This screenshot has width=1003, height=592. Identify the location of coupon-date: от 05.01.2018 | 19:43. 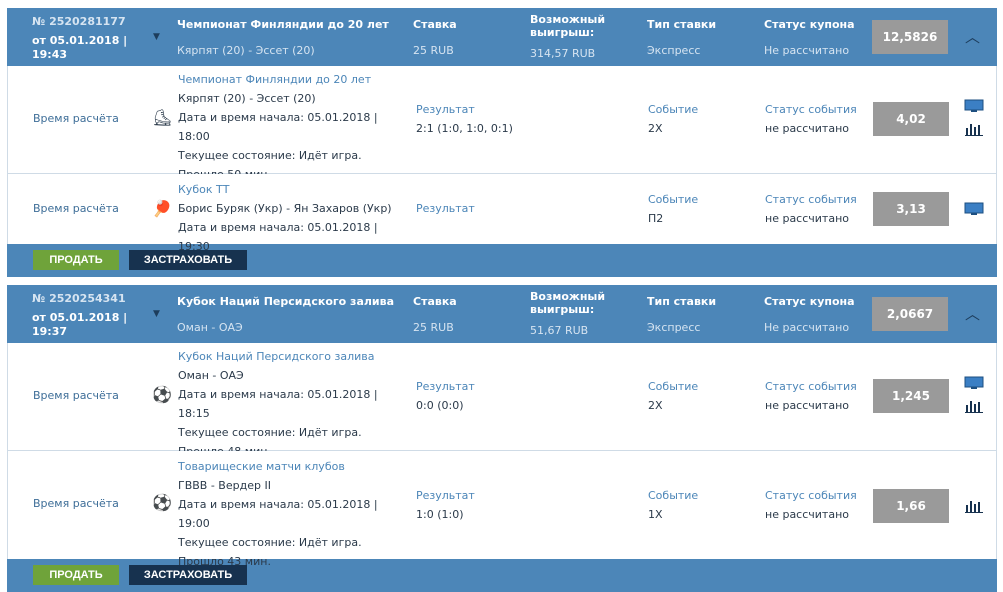
(80, 47).